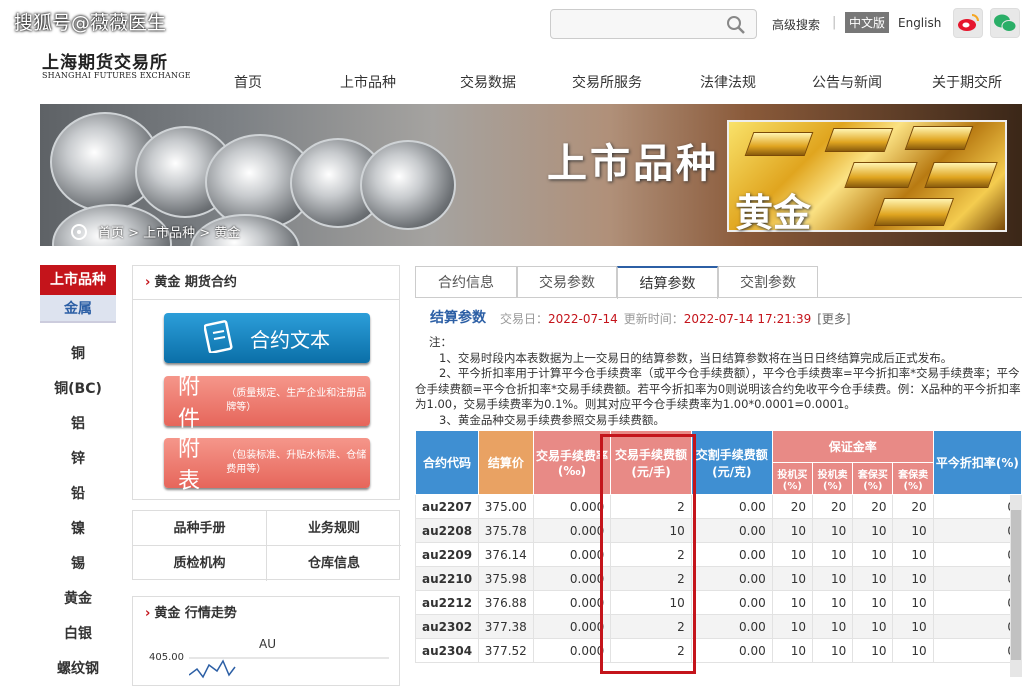 Image resolution: width=1022 pixels, height=686 pixels. What do you see at coordinates (78, 563) in the screenshot?
I see `sidebar-item-tin: 锡` at bounding box center [78, 563].